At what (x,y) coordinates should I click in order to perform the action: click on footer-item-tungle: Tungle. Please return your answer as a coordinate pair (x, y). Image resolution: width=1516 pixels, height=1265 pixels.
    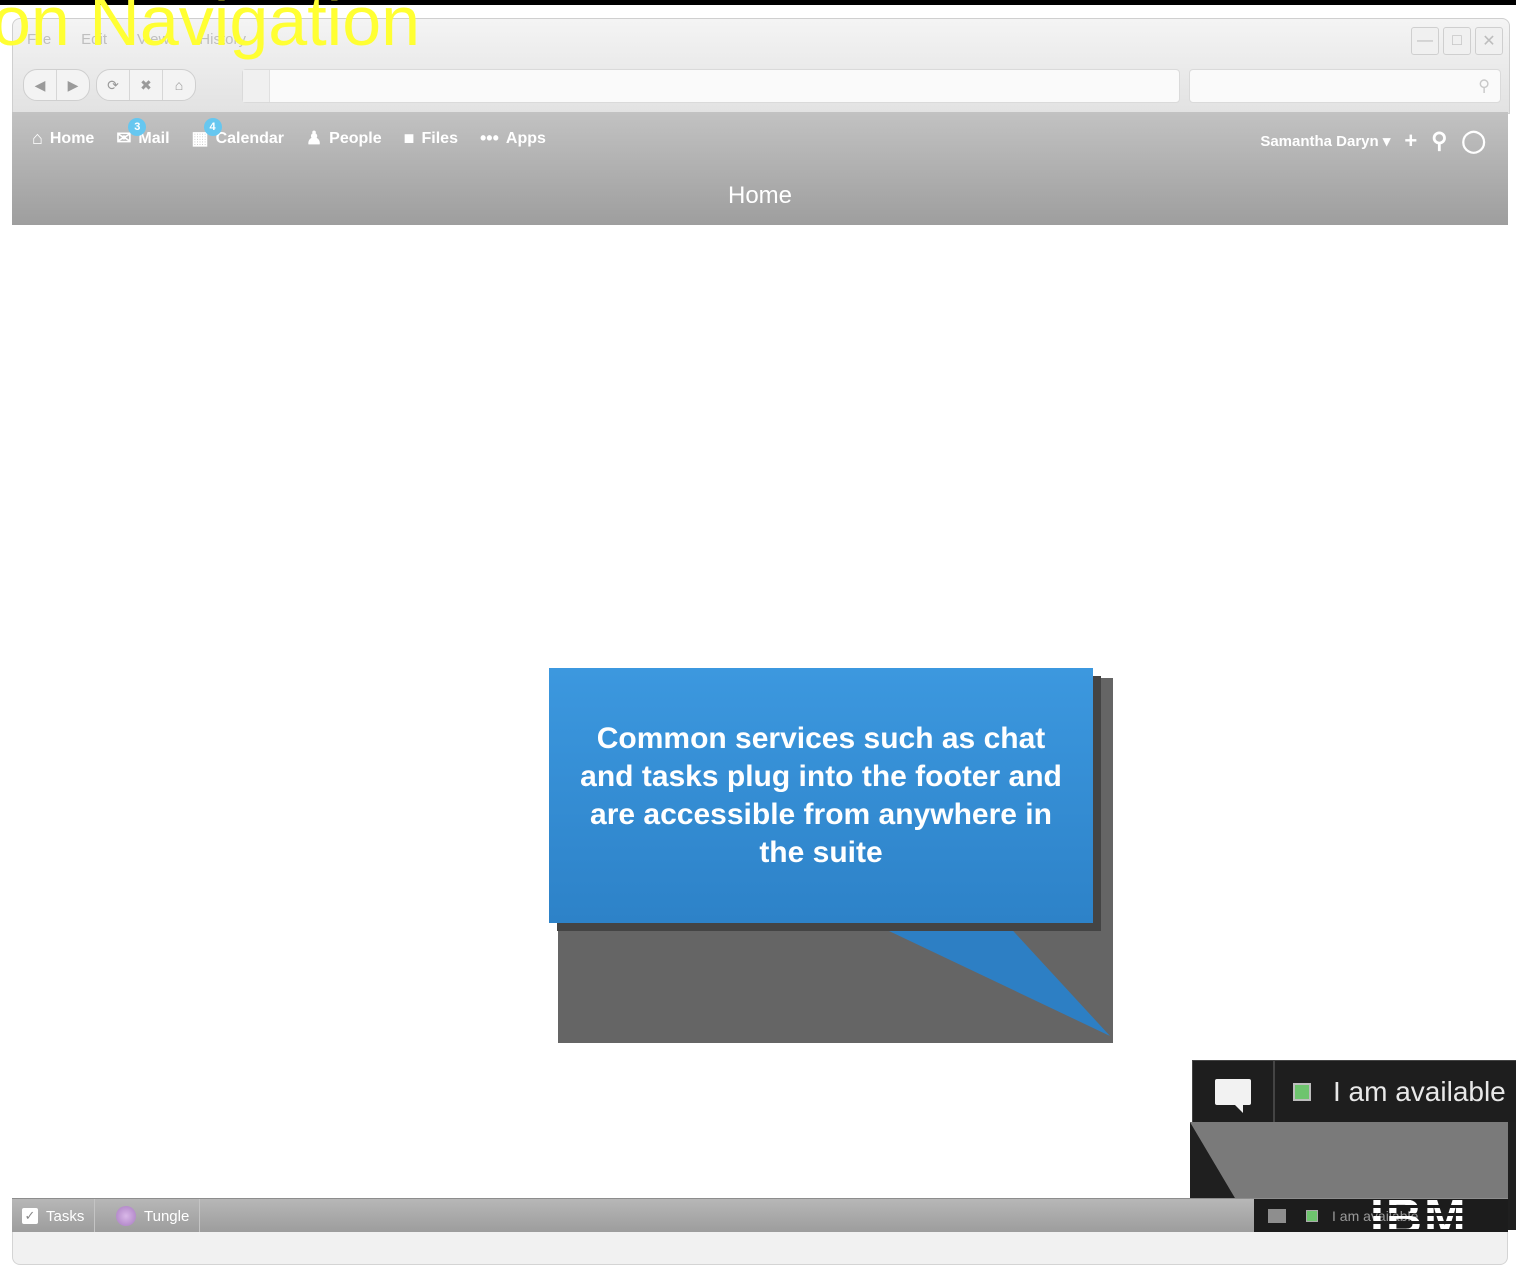
    Looking at the image, I should click on (153, 1216).